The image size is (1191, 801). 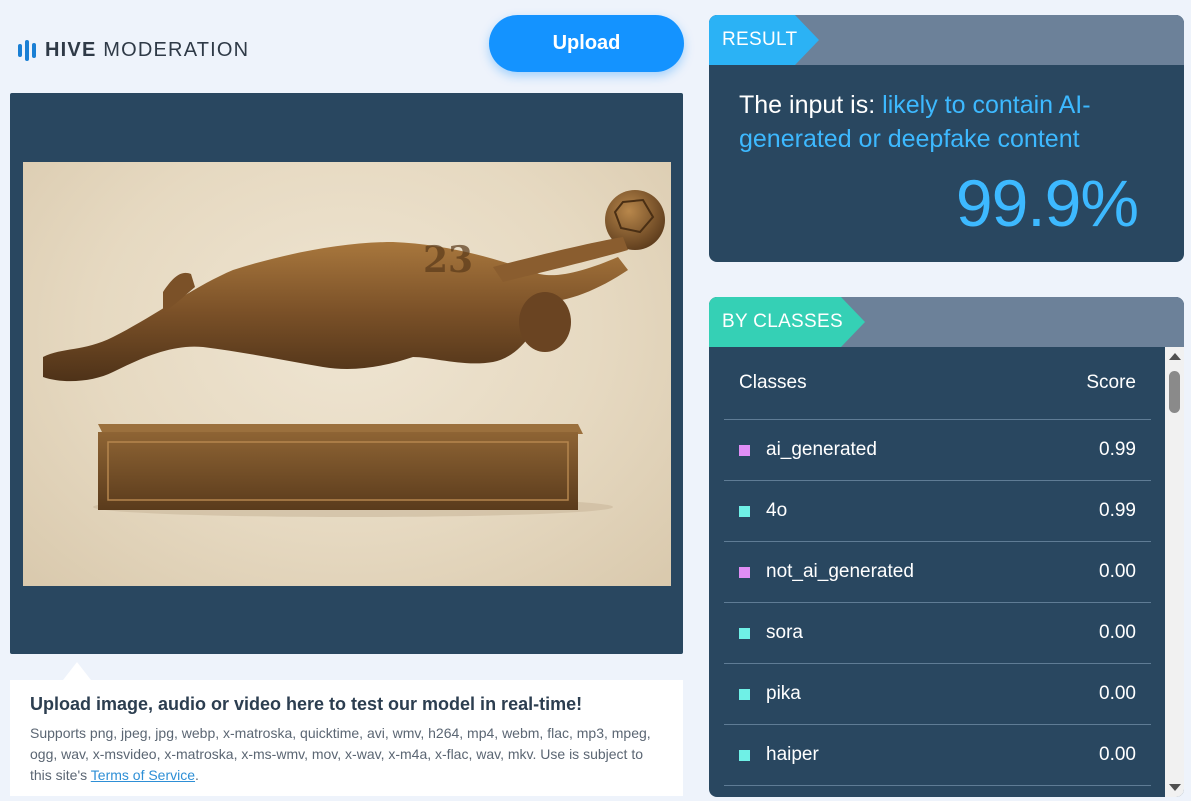 I want to click on logo-text-bold: HIVE, so click(x=71, y=49).